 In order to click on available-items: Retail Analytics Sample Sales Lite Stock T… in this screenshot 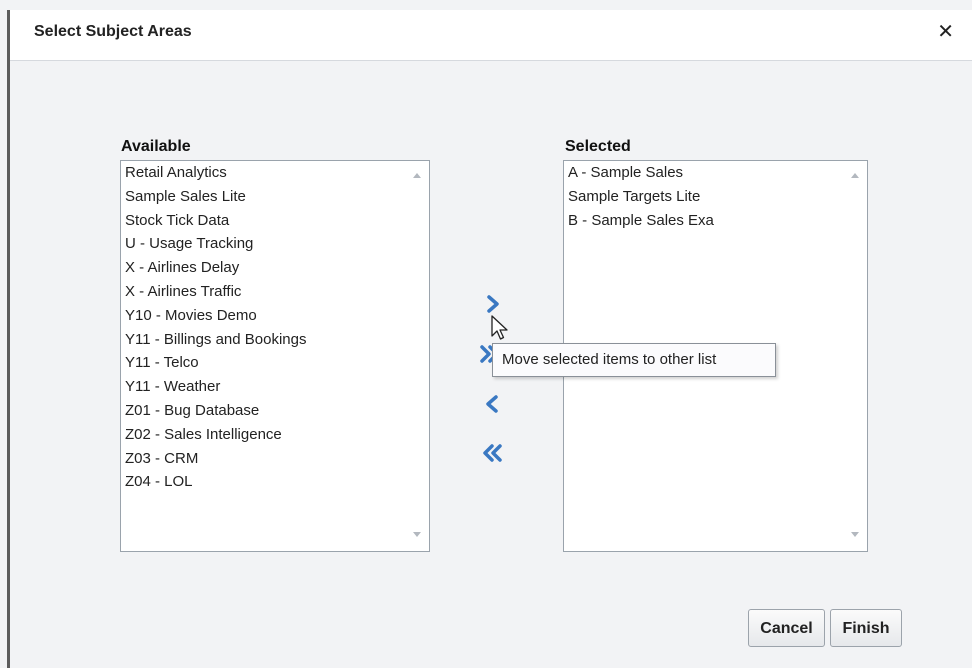, I will do `click(267, 328)`.